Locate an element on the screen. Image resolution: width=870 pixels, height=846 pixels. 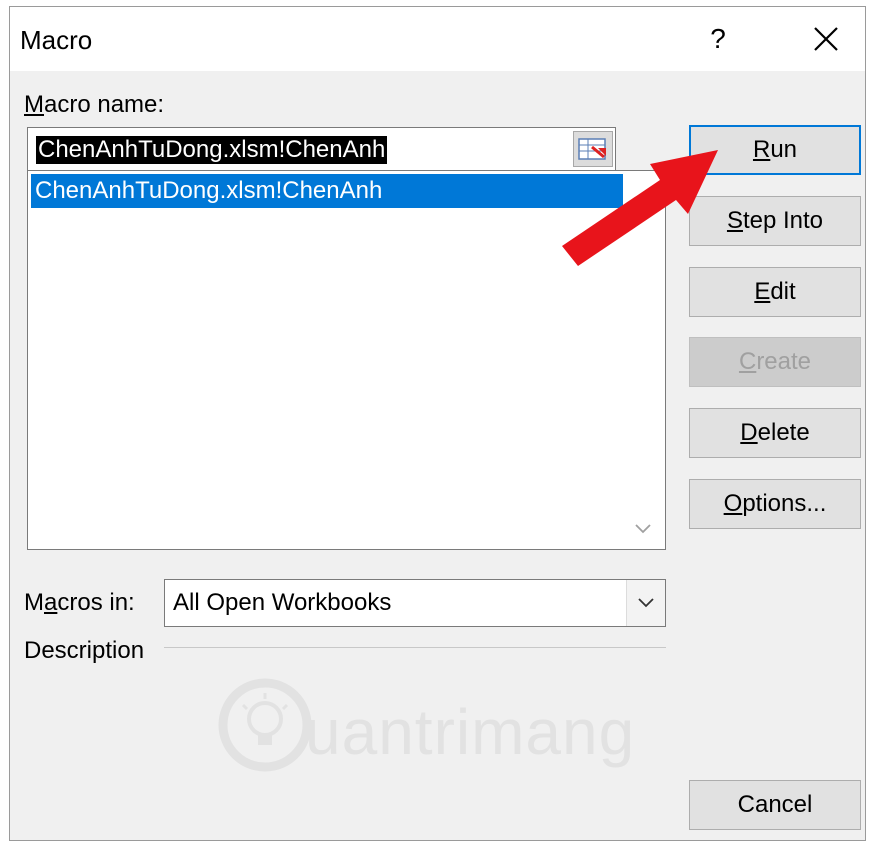
macros-in-label: Macros in: is located at coordinates (79, 602).